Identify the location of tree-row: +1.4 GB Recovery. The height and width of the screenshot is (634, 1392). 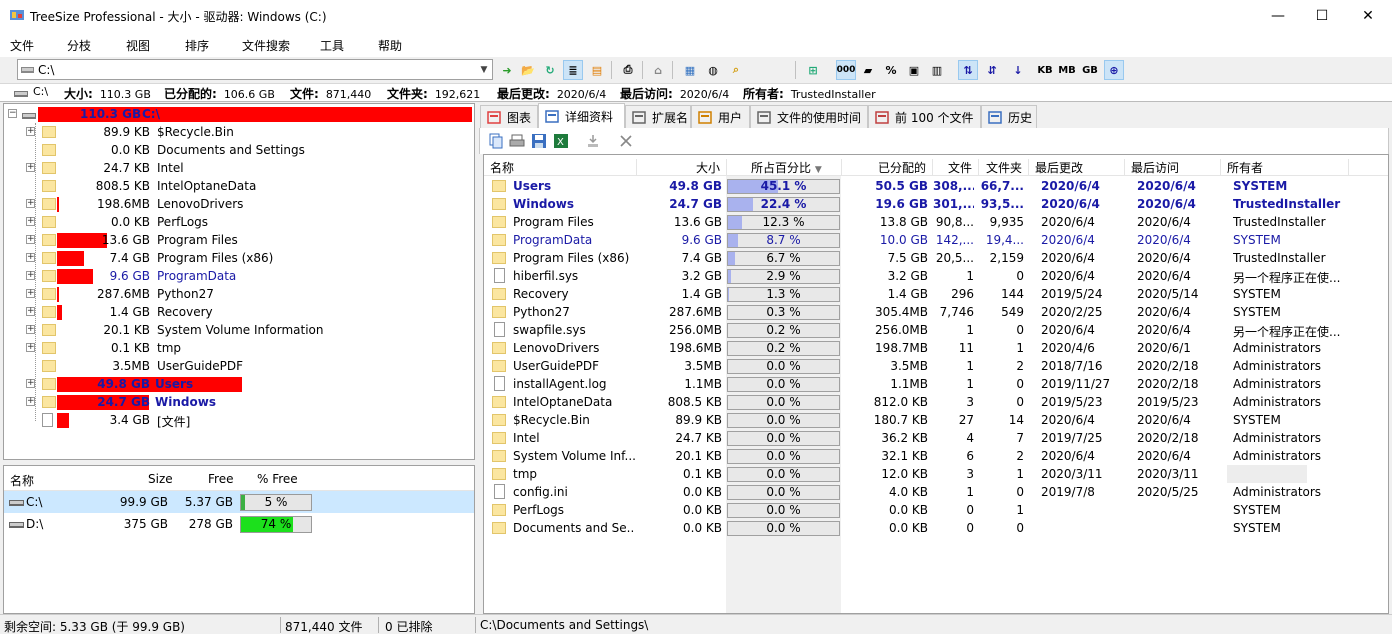
(239, 312).